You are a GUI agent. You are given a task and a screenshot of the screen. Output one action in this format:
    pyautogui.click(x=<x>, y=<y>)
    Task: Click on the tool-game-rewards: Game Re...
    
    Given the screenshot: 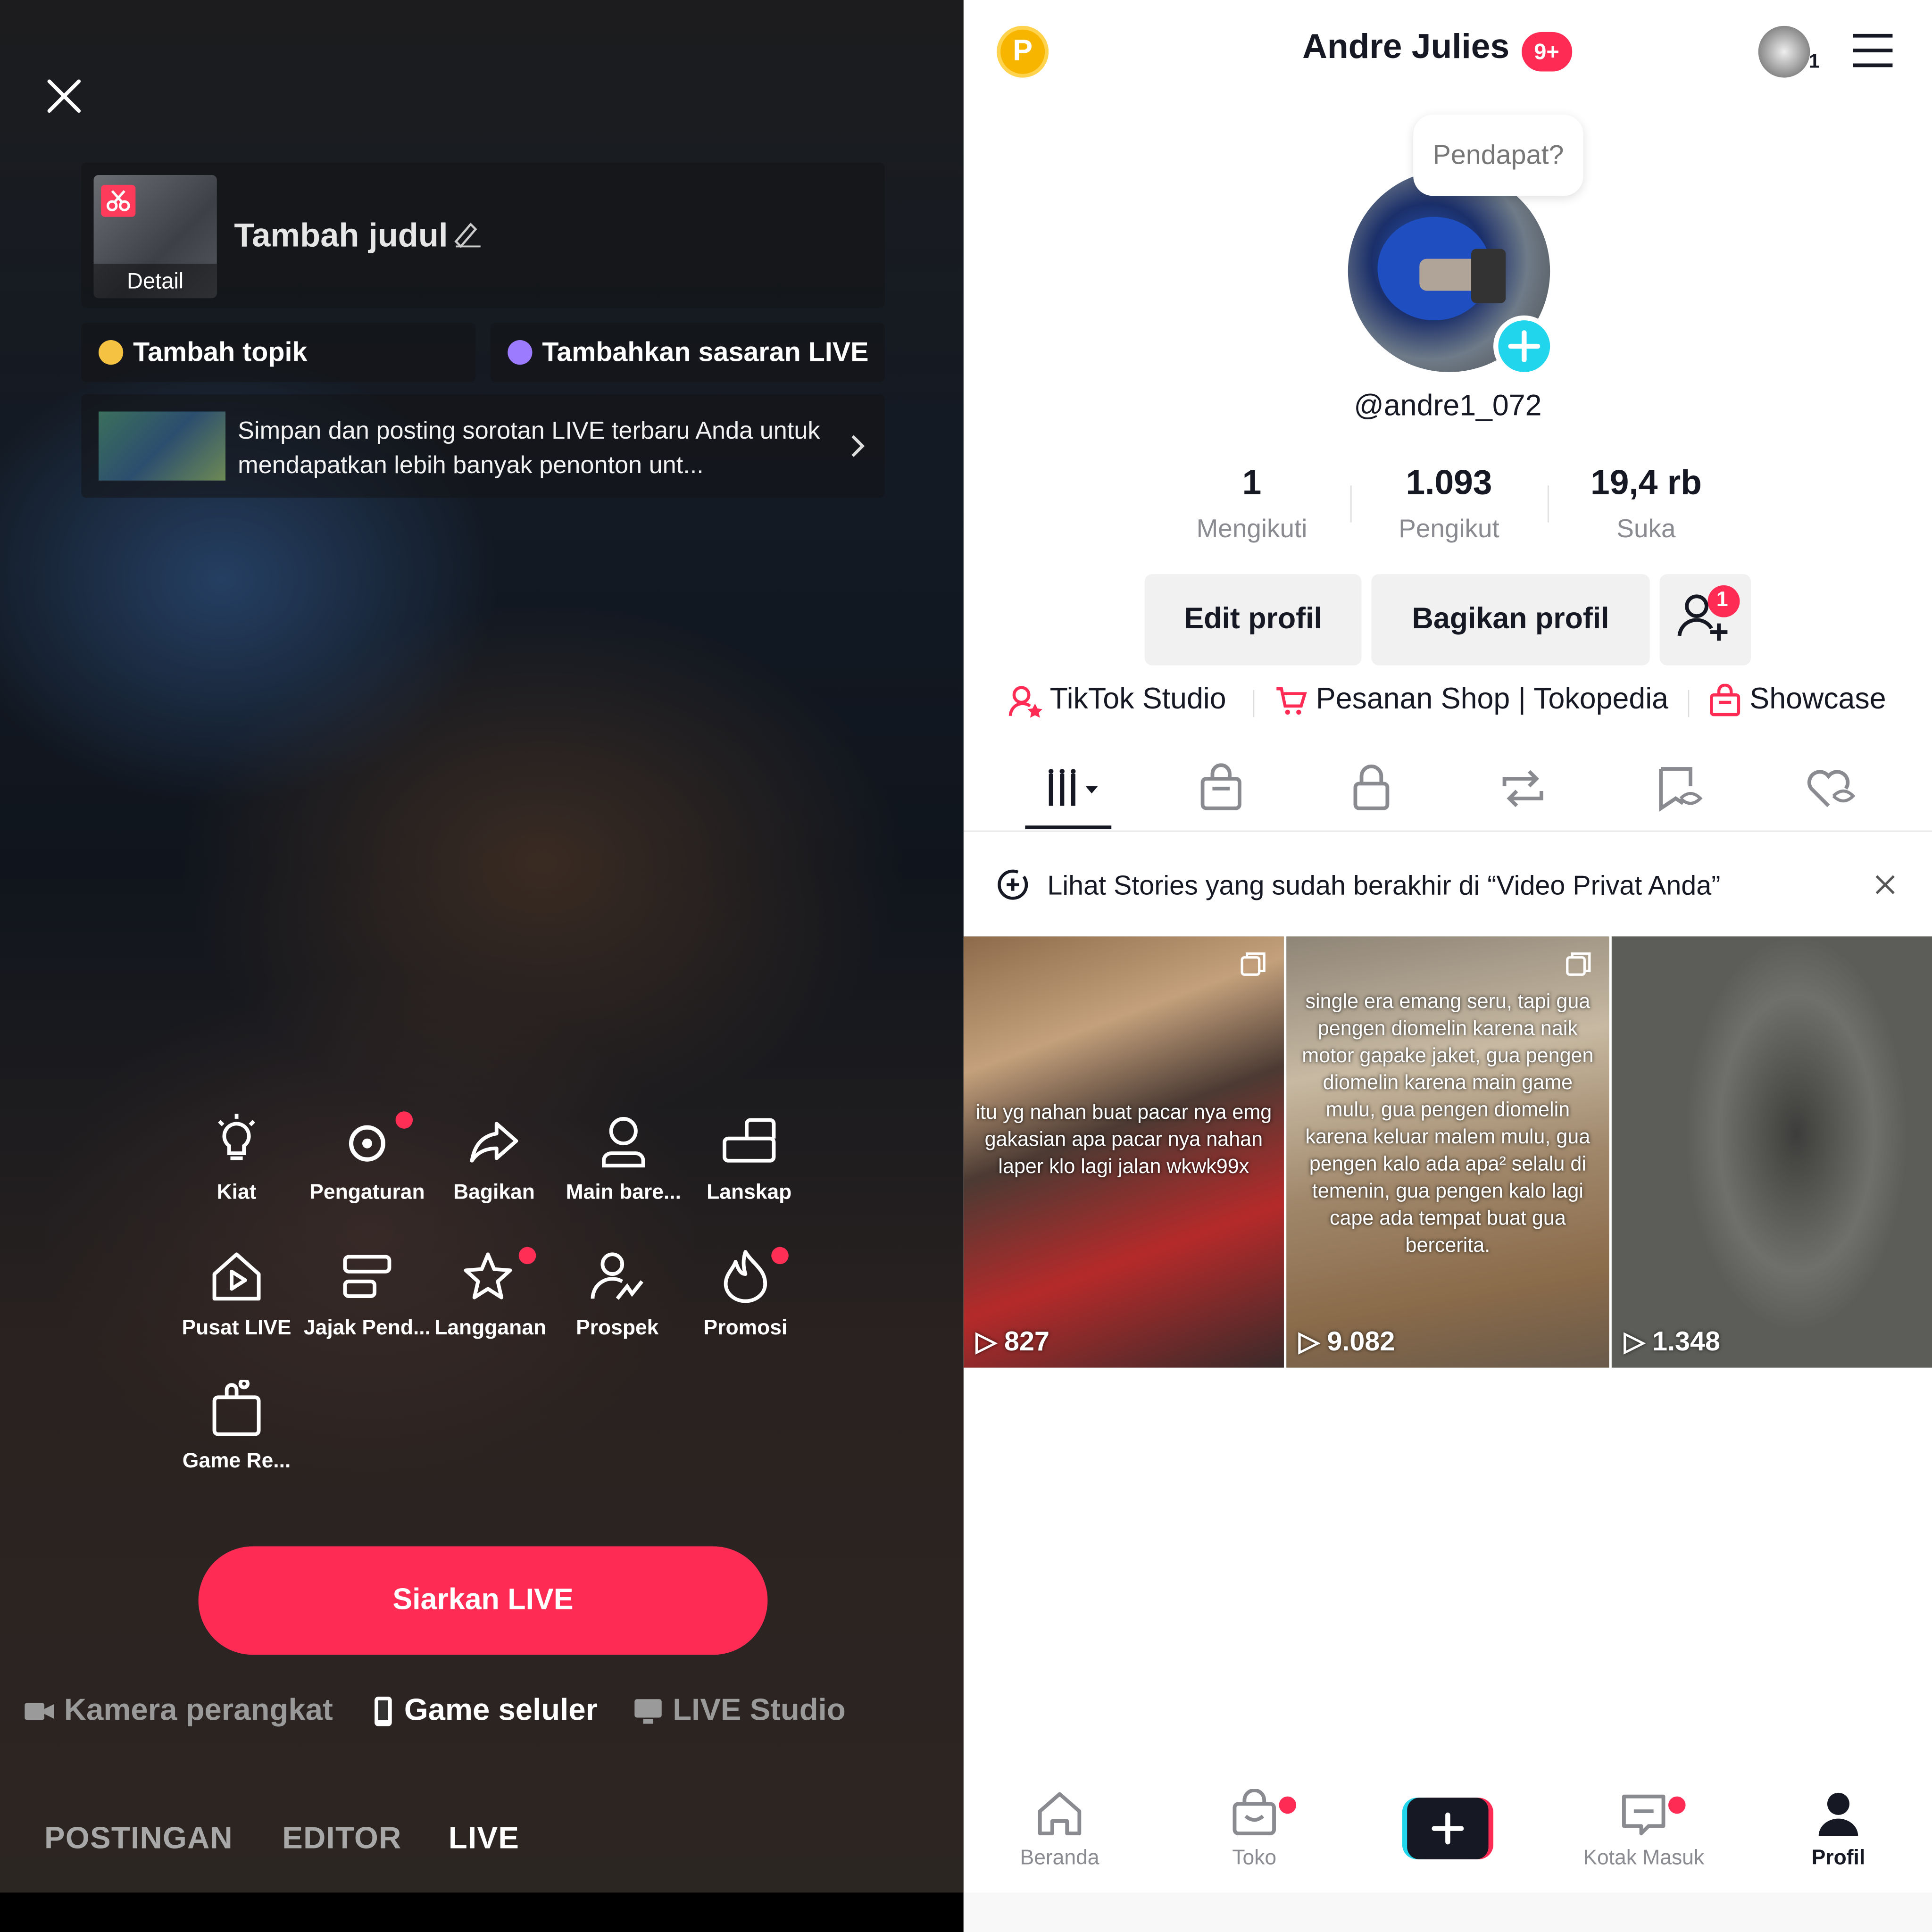 What is the action you would take?
    pyautogui.click(x=236, y=1439)
    